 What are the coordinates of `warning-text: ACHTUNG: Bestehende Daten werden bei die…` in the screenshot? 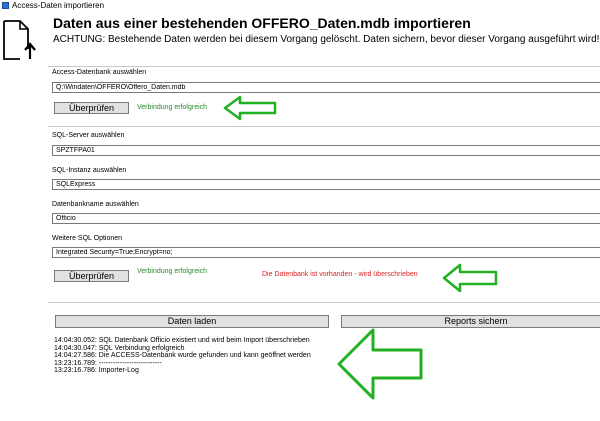 It's located at (326, 39).